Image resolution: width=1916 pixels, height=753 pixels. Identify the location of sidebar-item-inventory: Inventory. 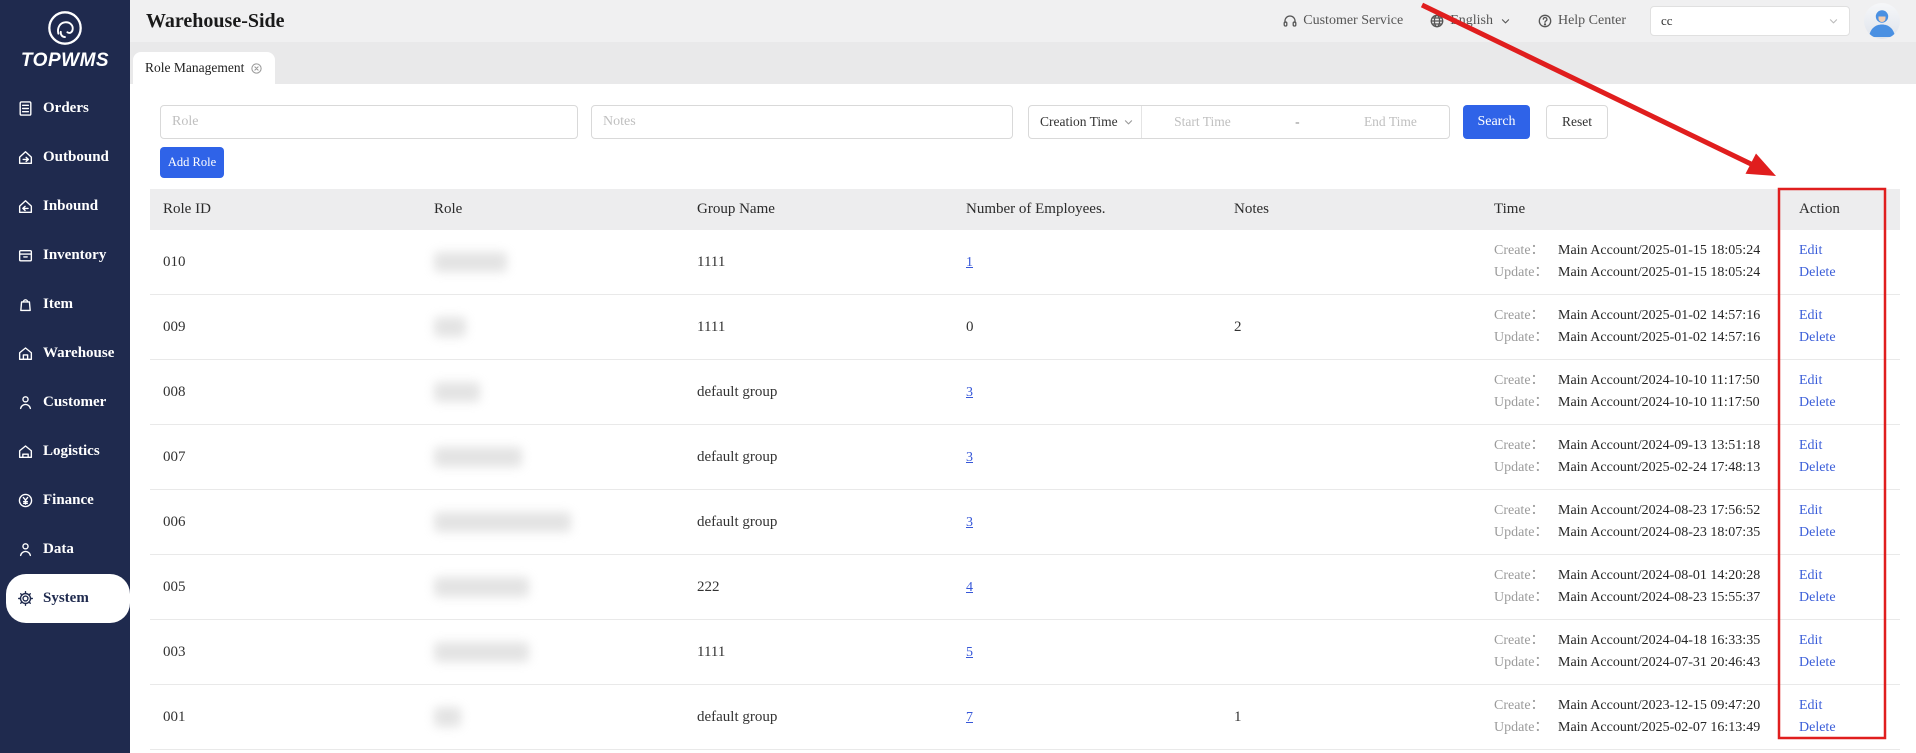
(65, 255).